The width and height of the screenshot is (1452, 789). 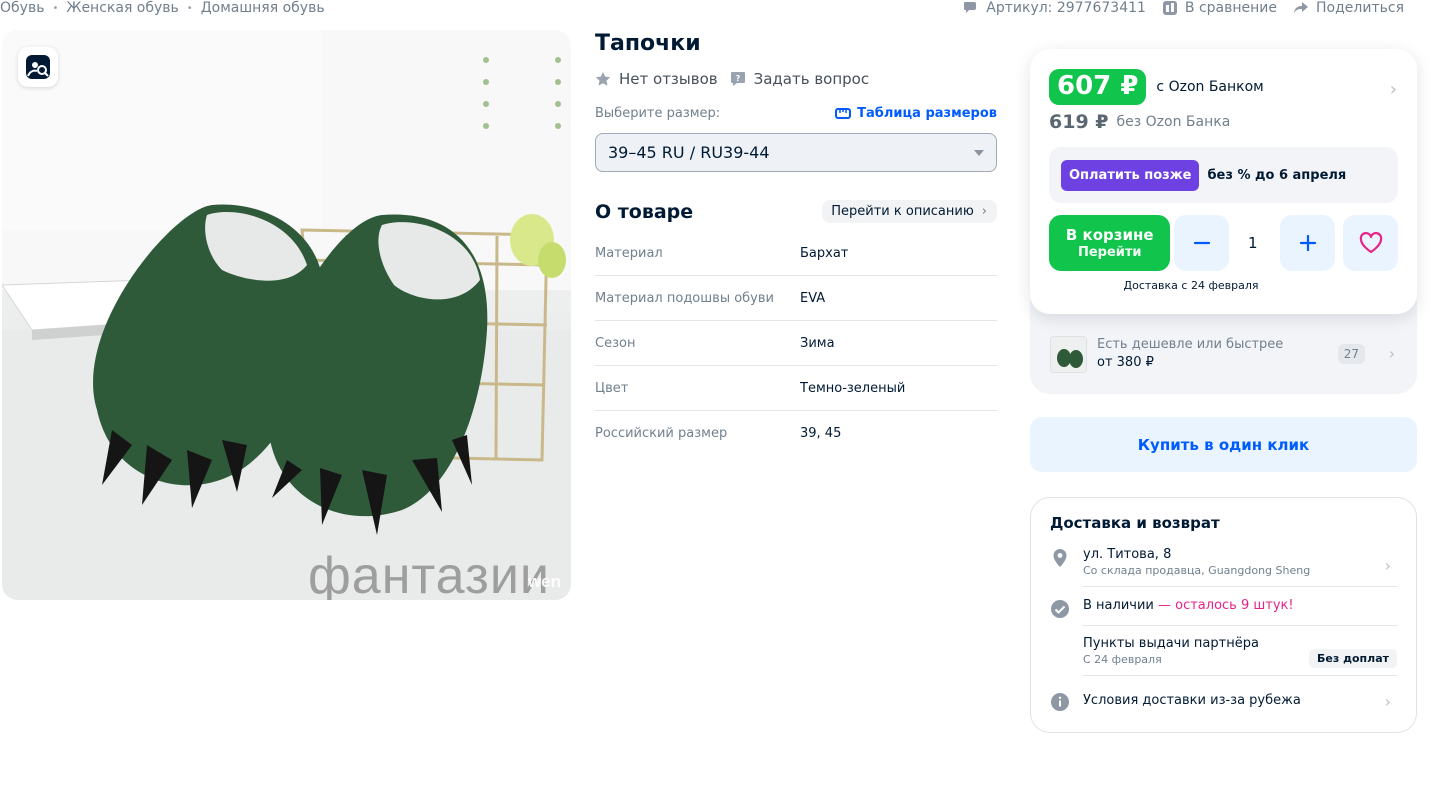 What do you see at coordinates (1353, 658) in the screenshot?
I see `pickup-tag: Без доплат` at bounding box center [1353, 658].